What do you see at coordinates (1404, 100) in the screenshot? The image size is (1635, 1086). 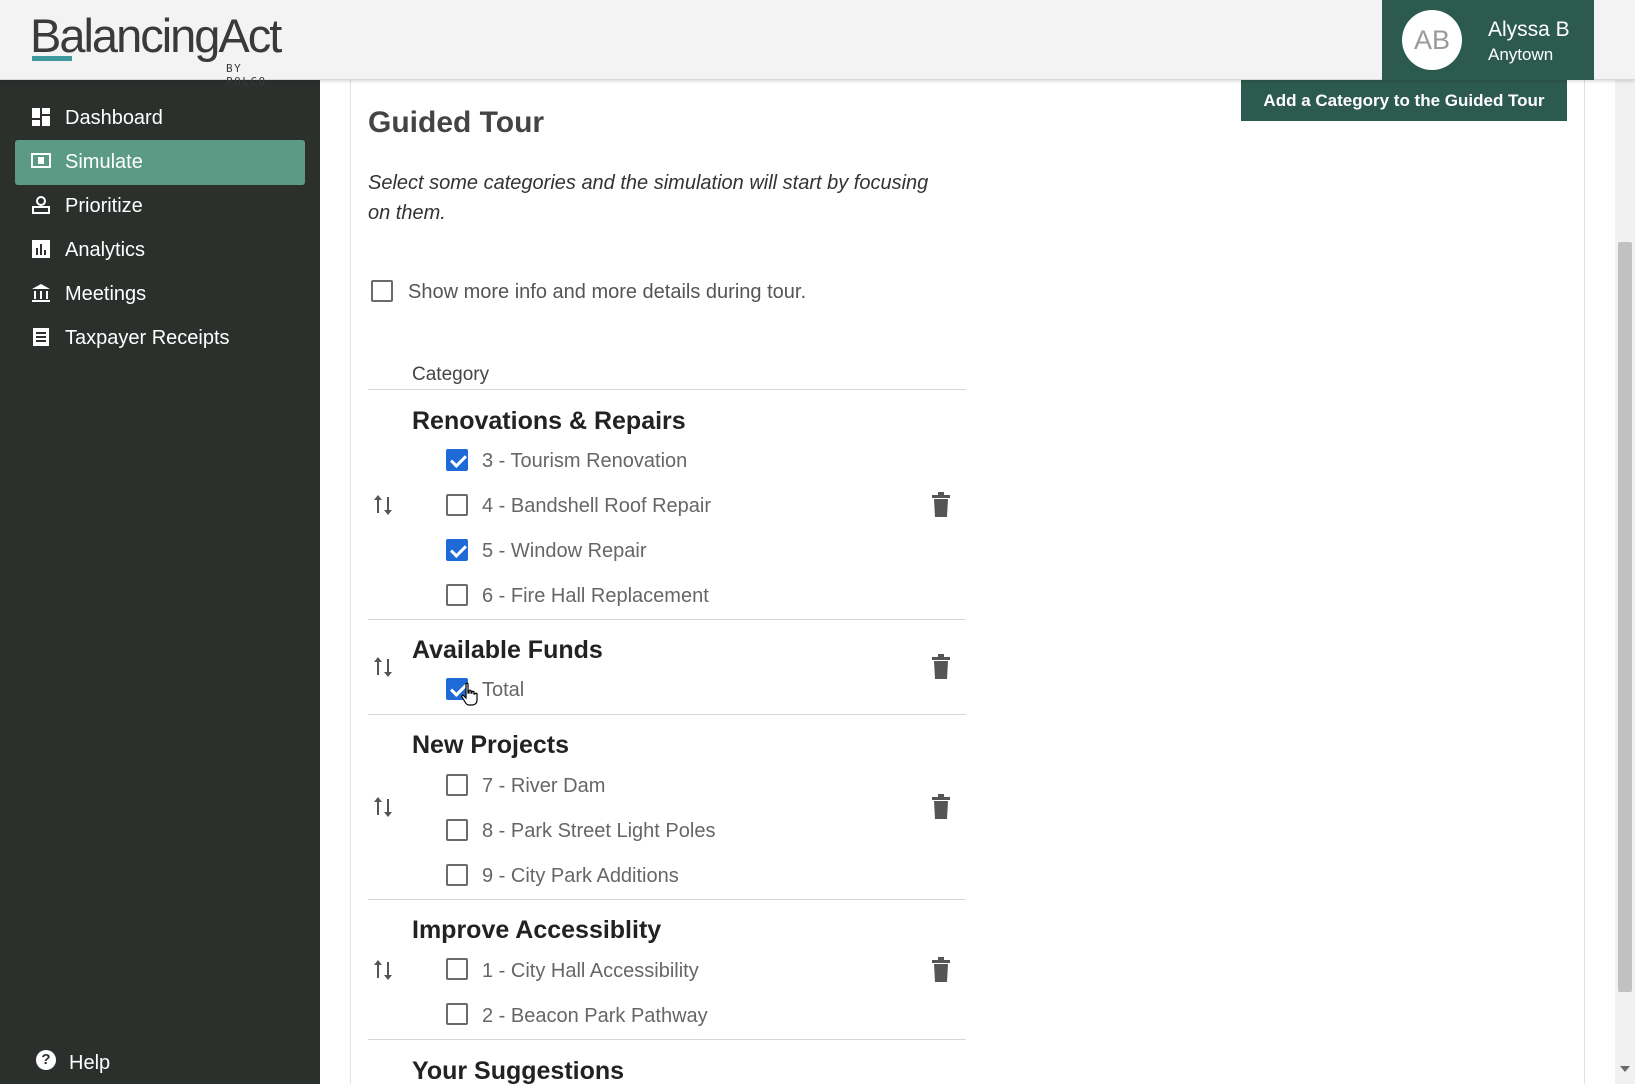 I see `add-category-button: Add a Category to the Guided Tour` at bounding box center [1404, 100].